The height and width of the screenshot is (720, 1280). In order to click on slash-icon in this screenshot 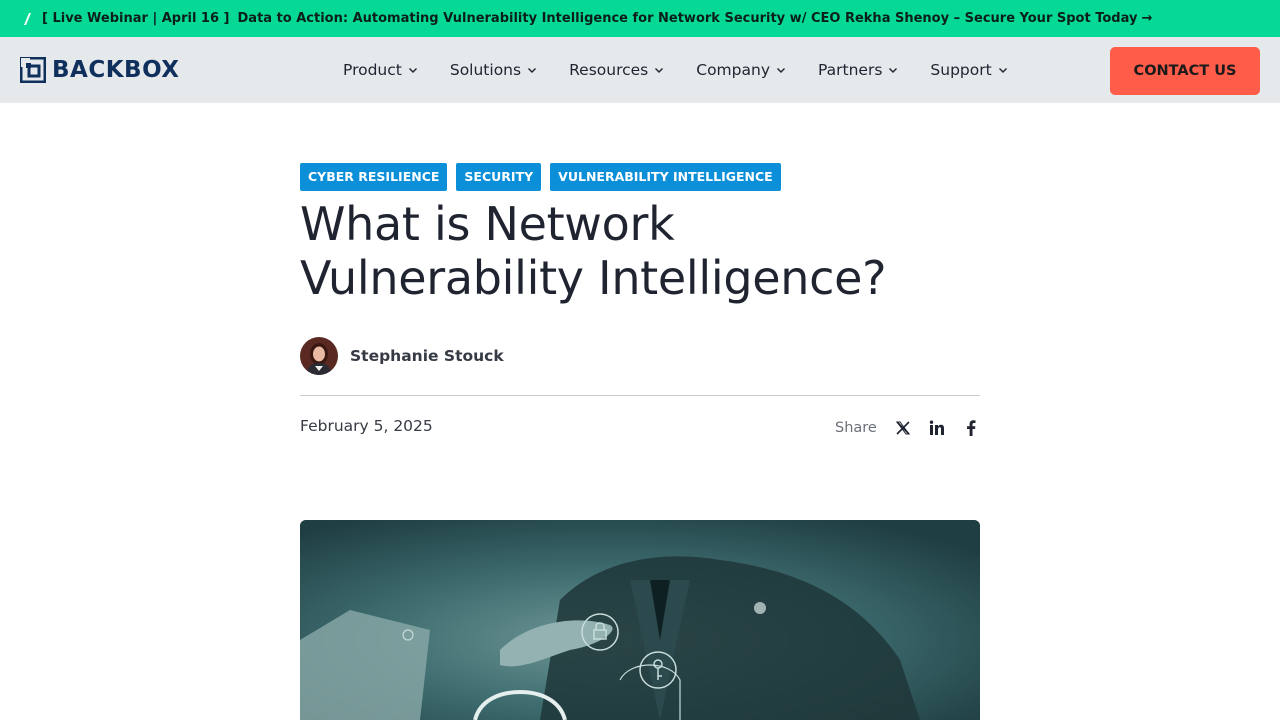, I will do `click(27, 18)`.